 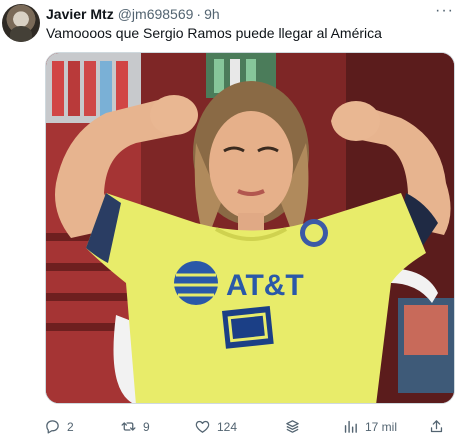 What do you see at coordinates (444, 11) in the screenshot?
I see `more-options-icon: ···` at bounding box center [444, 11].